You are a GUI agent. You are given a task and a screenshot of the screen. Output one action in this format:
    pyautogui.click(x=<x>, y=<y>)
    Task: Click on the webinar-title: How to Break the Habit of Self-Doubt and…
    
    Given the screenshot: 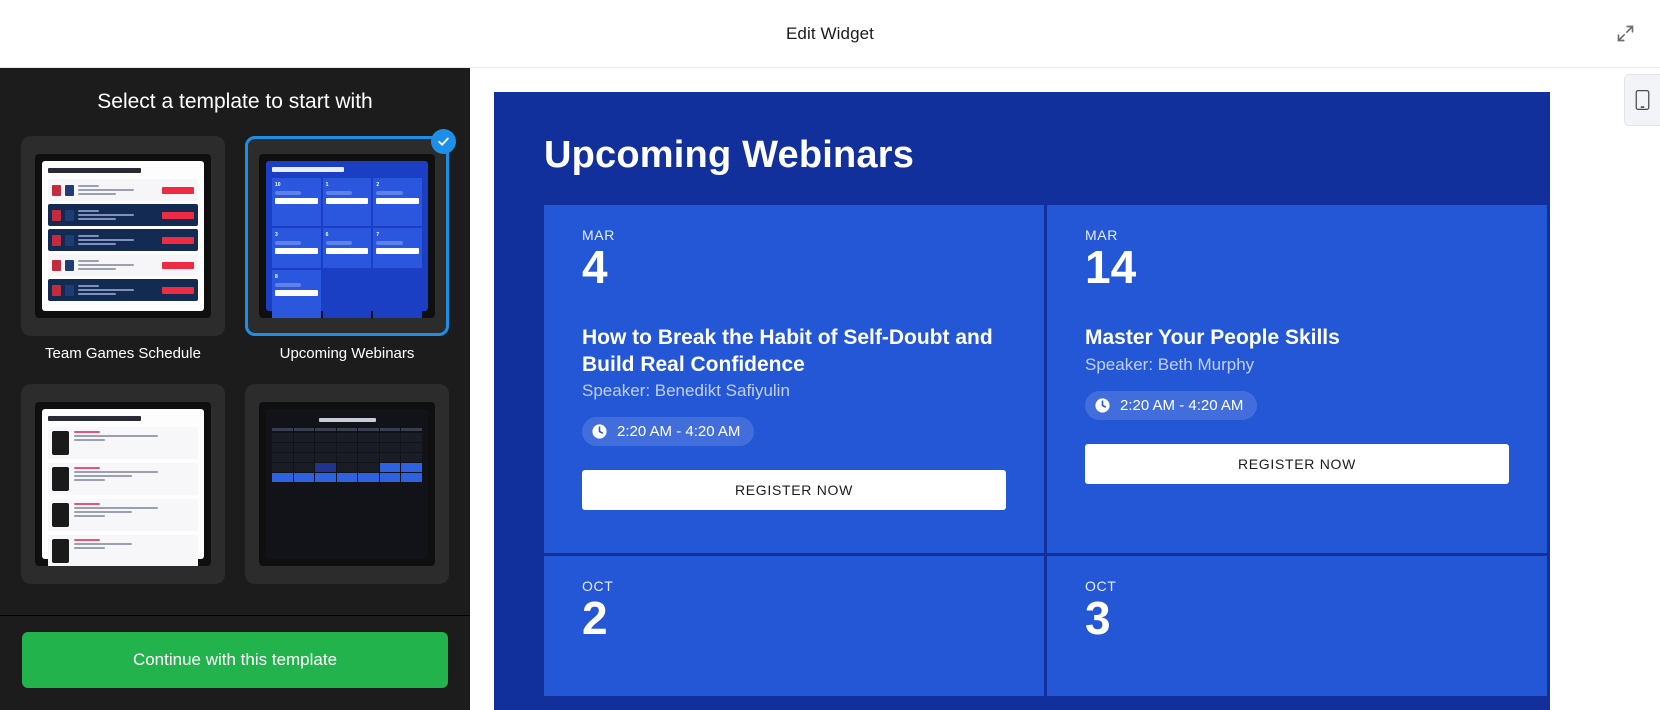 What is the action you would take?
    pyautogui.click(x=787, y=351)
    